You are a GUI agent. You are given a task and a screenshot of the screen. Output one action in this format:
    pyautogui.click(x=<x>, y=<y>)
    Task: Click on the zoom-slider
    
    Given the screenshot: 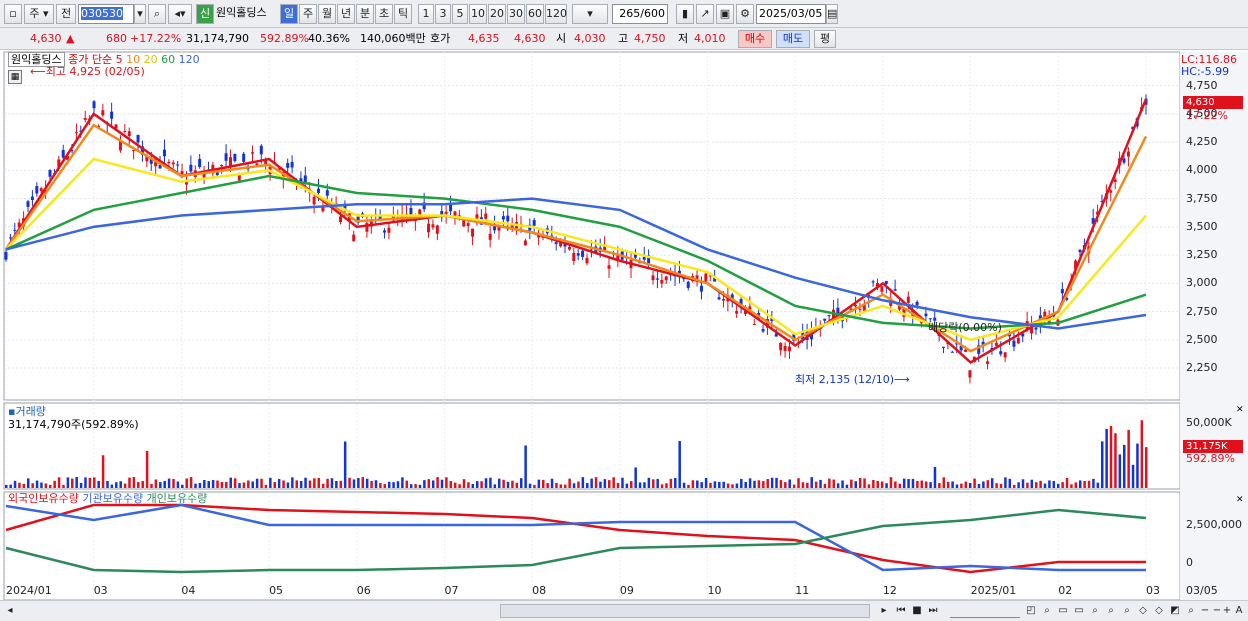 What is the action you would take?
    pyautogui.click(x=985, y=611)
    